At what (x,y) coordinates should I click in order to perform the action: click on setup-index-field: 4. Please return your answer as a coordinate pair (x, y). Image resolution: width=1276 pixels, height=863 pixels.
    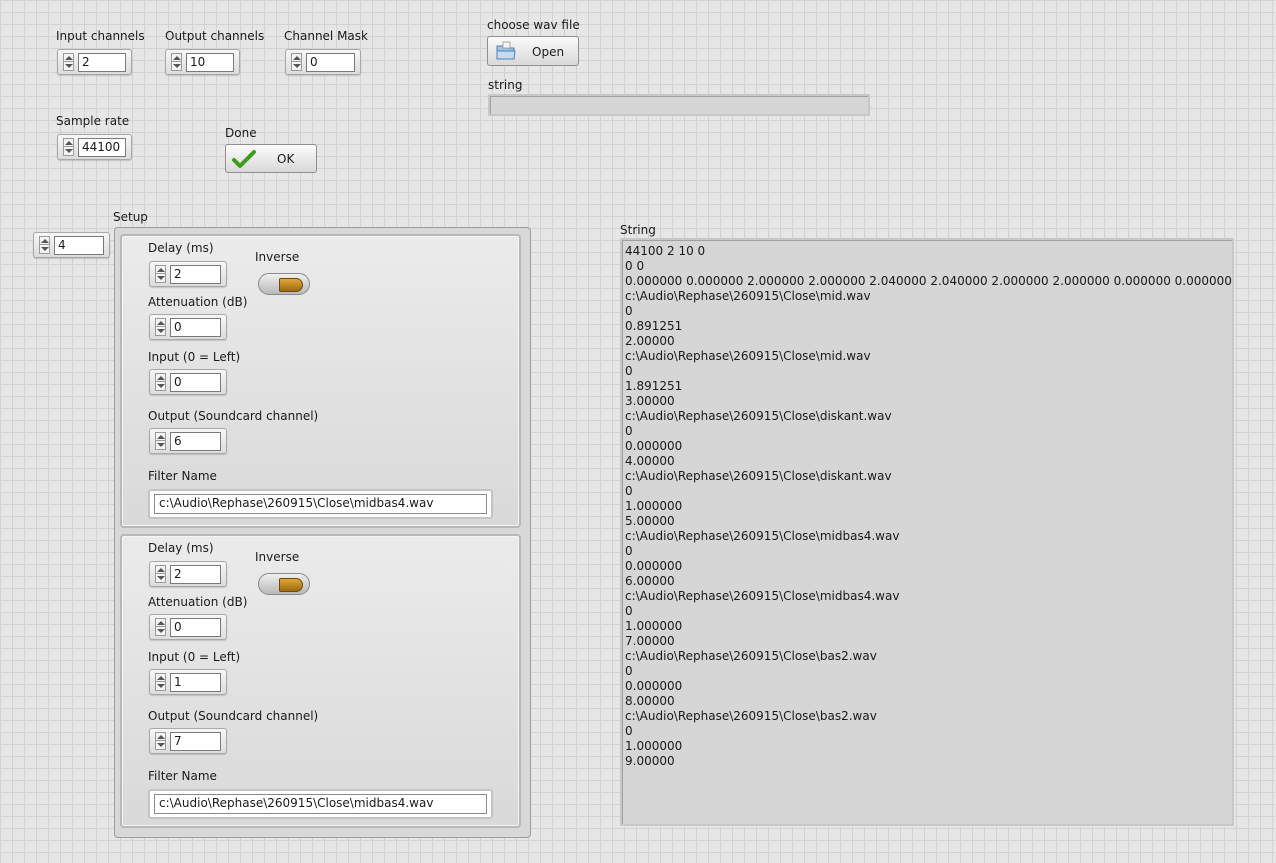
    Looking at the image, I should click on (79, 245).